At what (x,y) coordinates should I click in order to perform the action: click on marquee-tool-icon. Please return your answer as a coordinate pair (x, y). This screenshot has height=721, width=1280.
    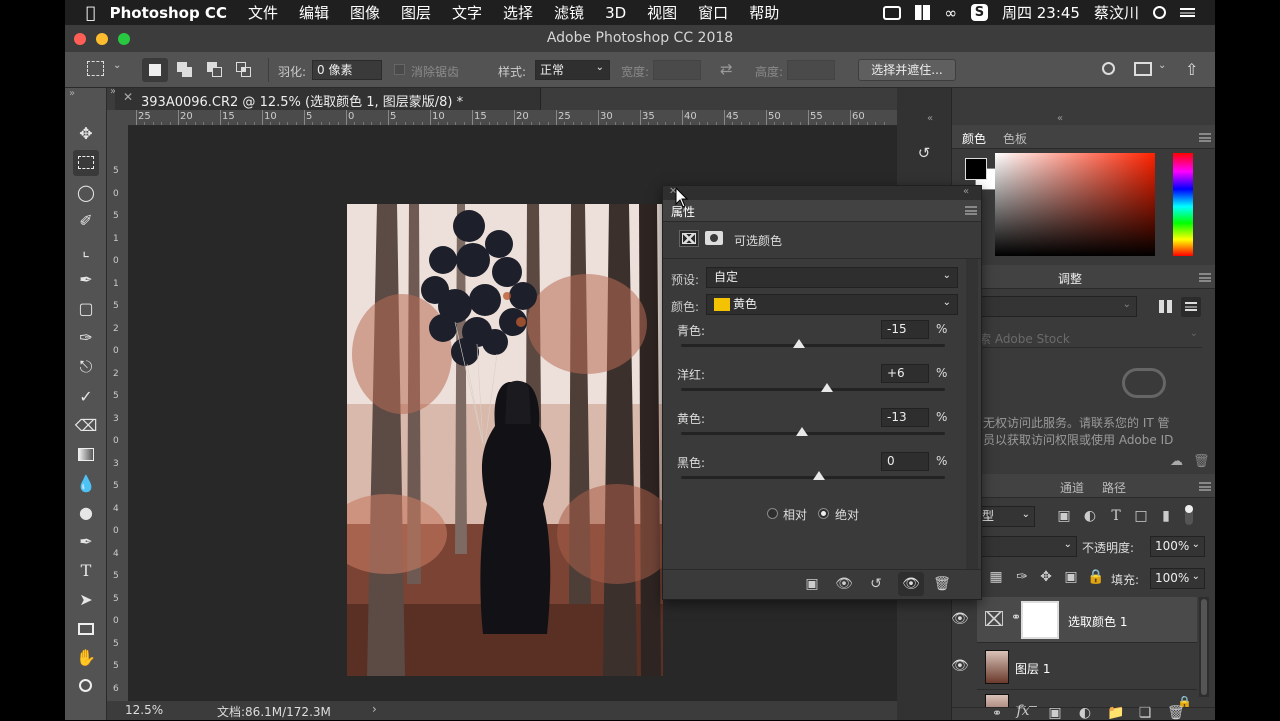
    Looking at the image, I should click on (86, 163).